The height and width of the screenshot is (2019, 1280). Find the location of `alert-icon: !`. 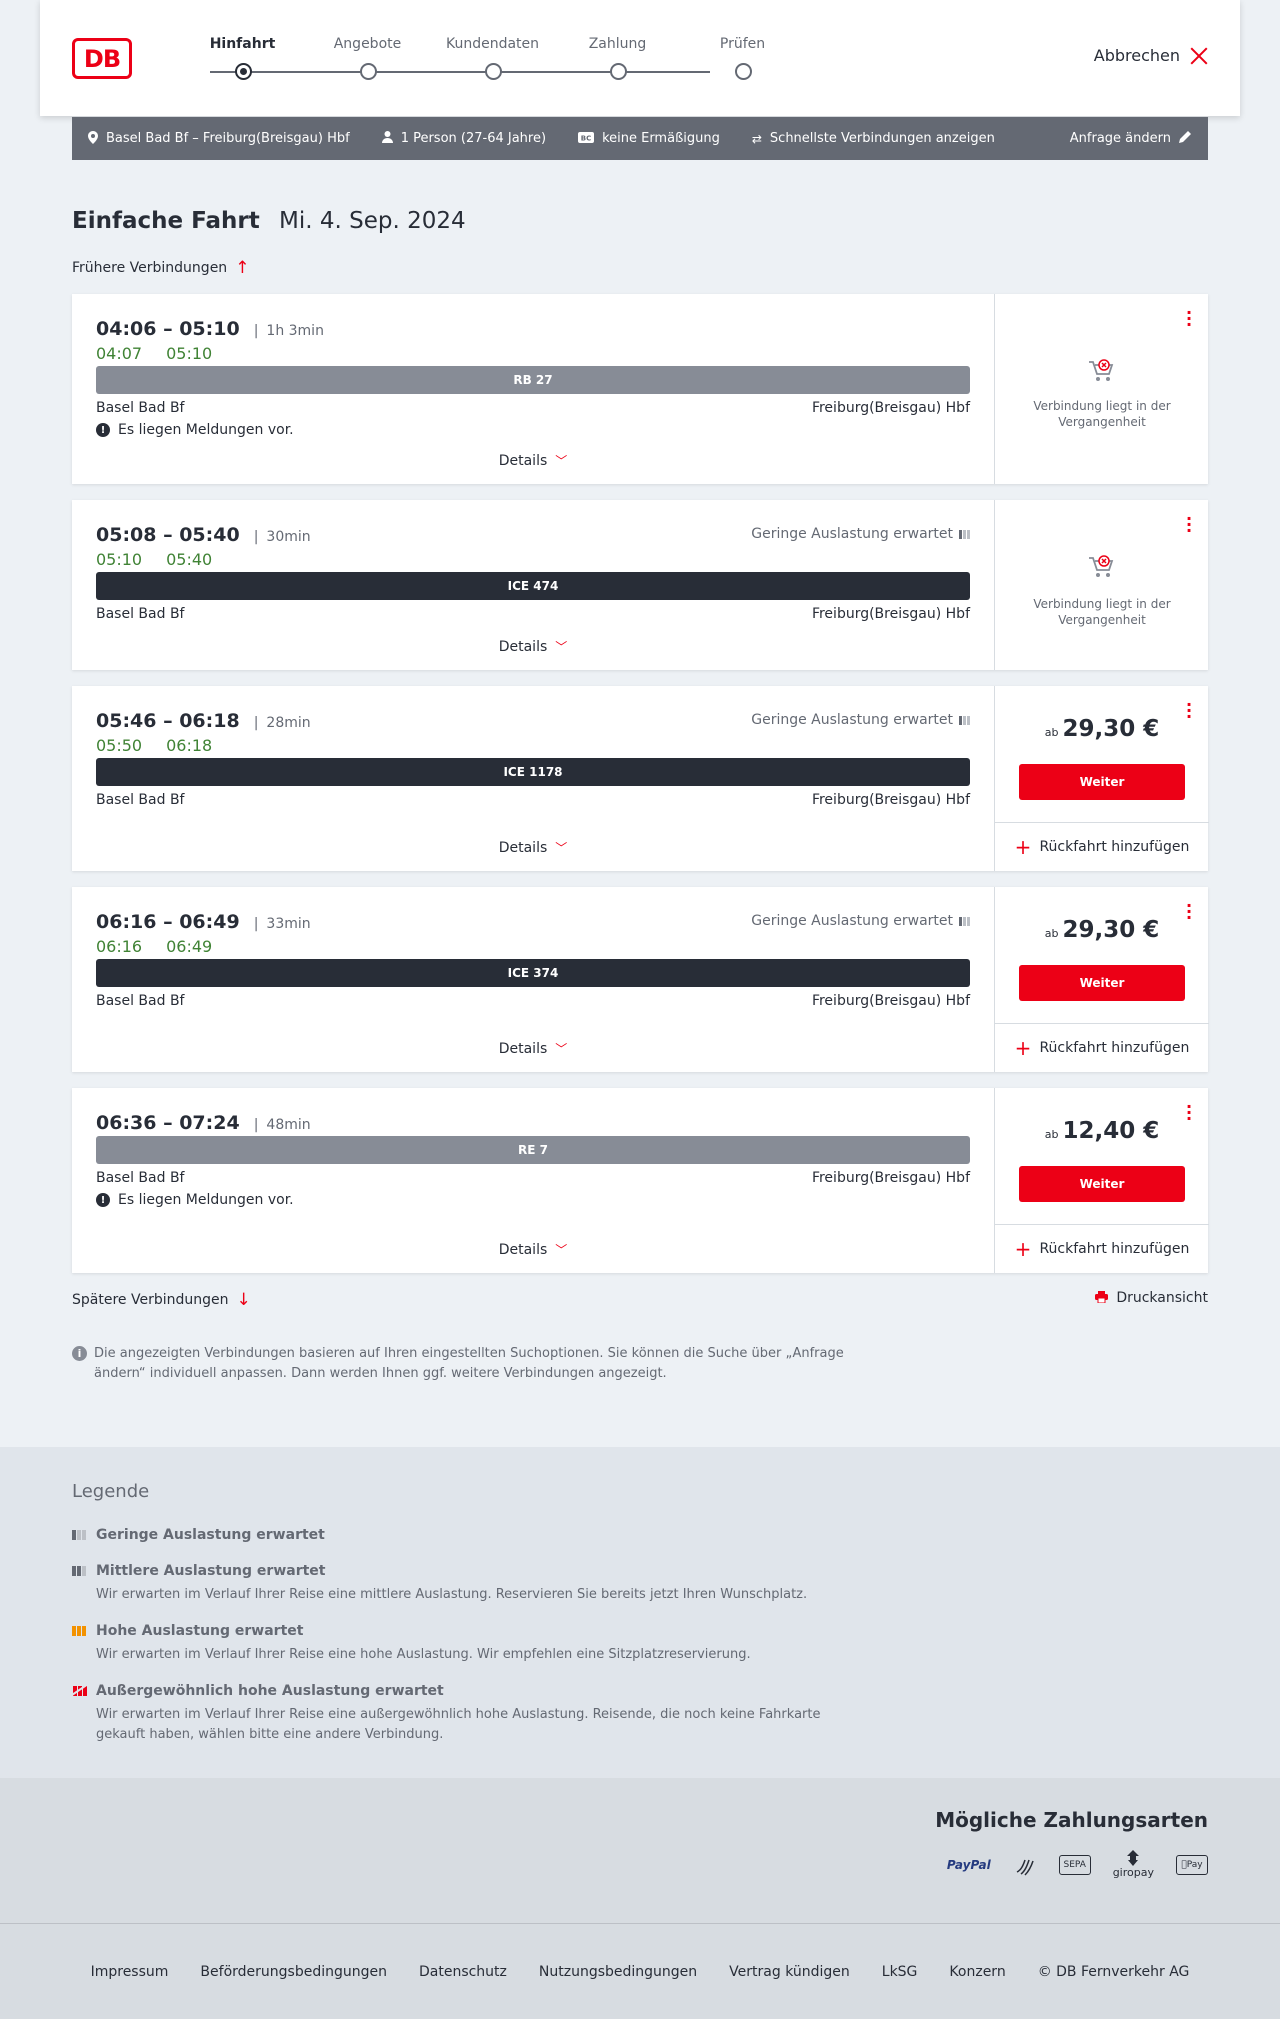

alert-icon: ! is located at coordinates (103, 430).